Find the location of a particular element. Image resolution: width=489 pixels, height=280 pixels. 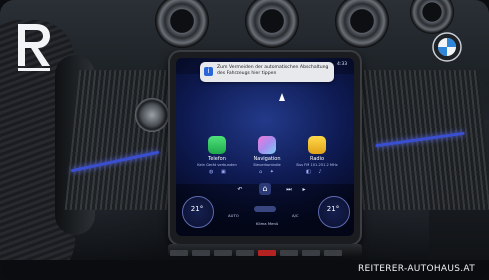

bmw-logo-icon is located at coordinates (447, 47).